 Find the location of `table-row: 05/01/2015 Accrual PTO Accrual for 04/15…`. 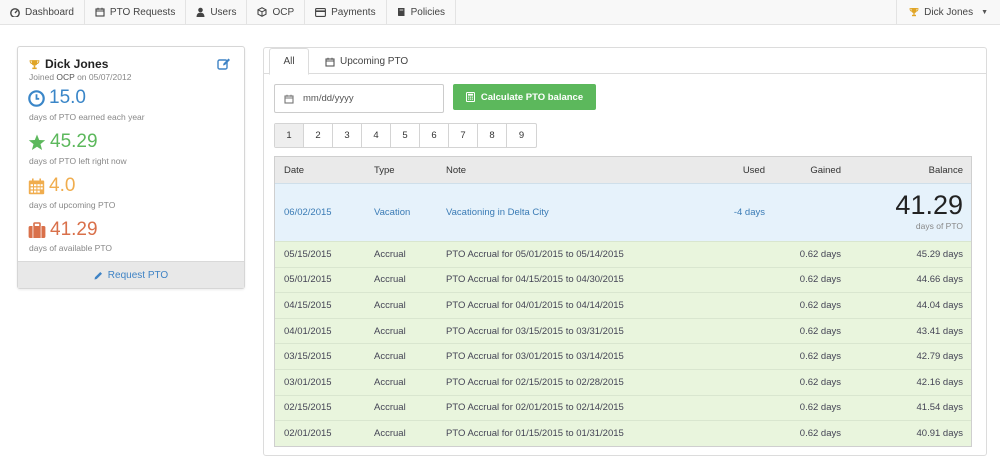

table-row: 05/01/2015 Accrual PTO Accrual for 04/15… is located at coordinates (623, 279).